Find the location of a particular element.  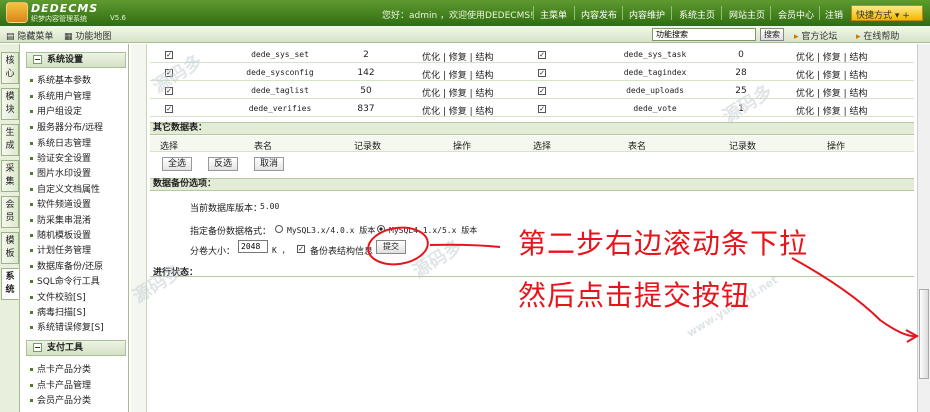

menu-item: 系统用户管理 is located at coordinates (60, 95).